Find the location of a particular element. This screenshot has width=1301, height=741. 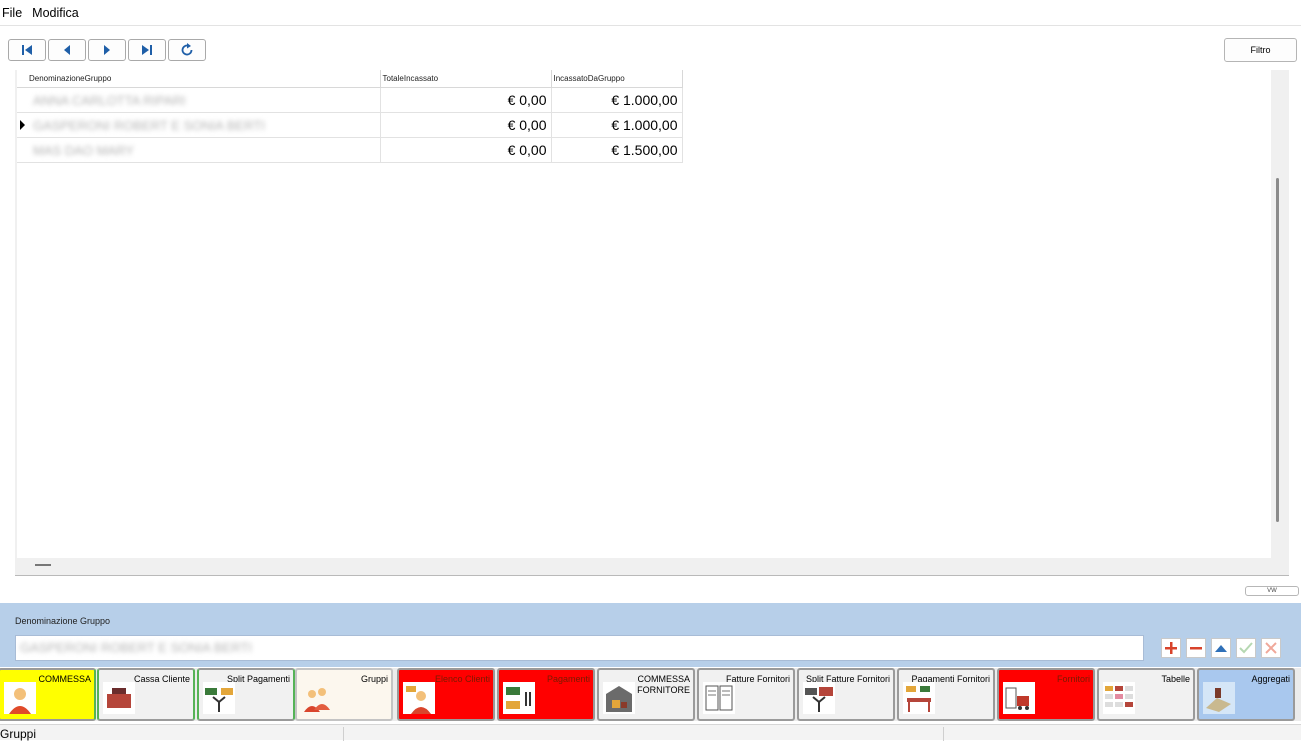

view-button: VW is located at coordinates (1272, 591).